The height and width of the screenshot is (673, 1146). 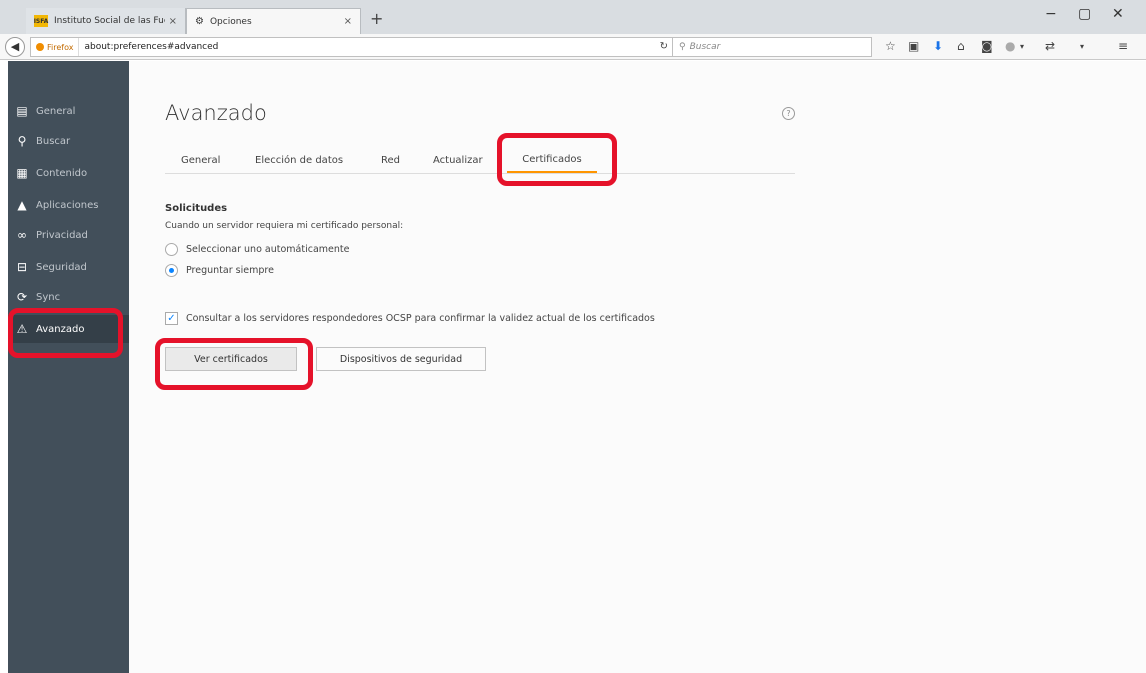 I want to click on content-icon: ▦, so click(x=22, y=173).